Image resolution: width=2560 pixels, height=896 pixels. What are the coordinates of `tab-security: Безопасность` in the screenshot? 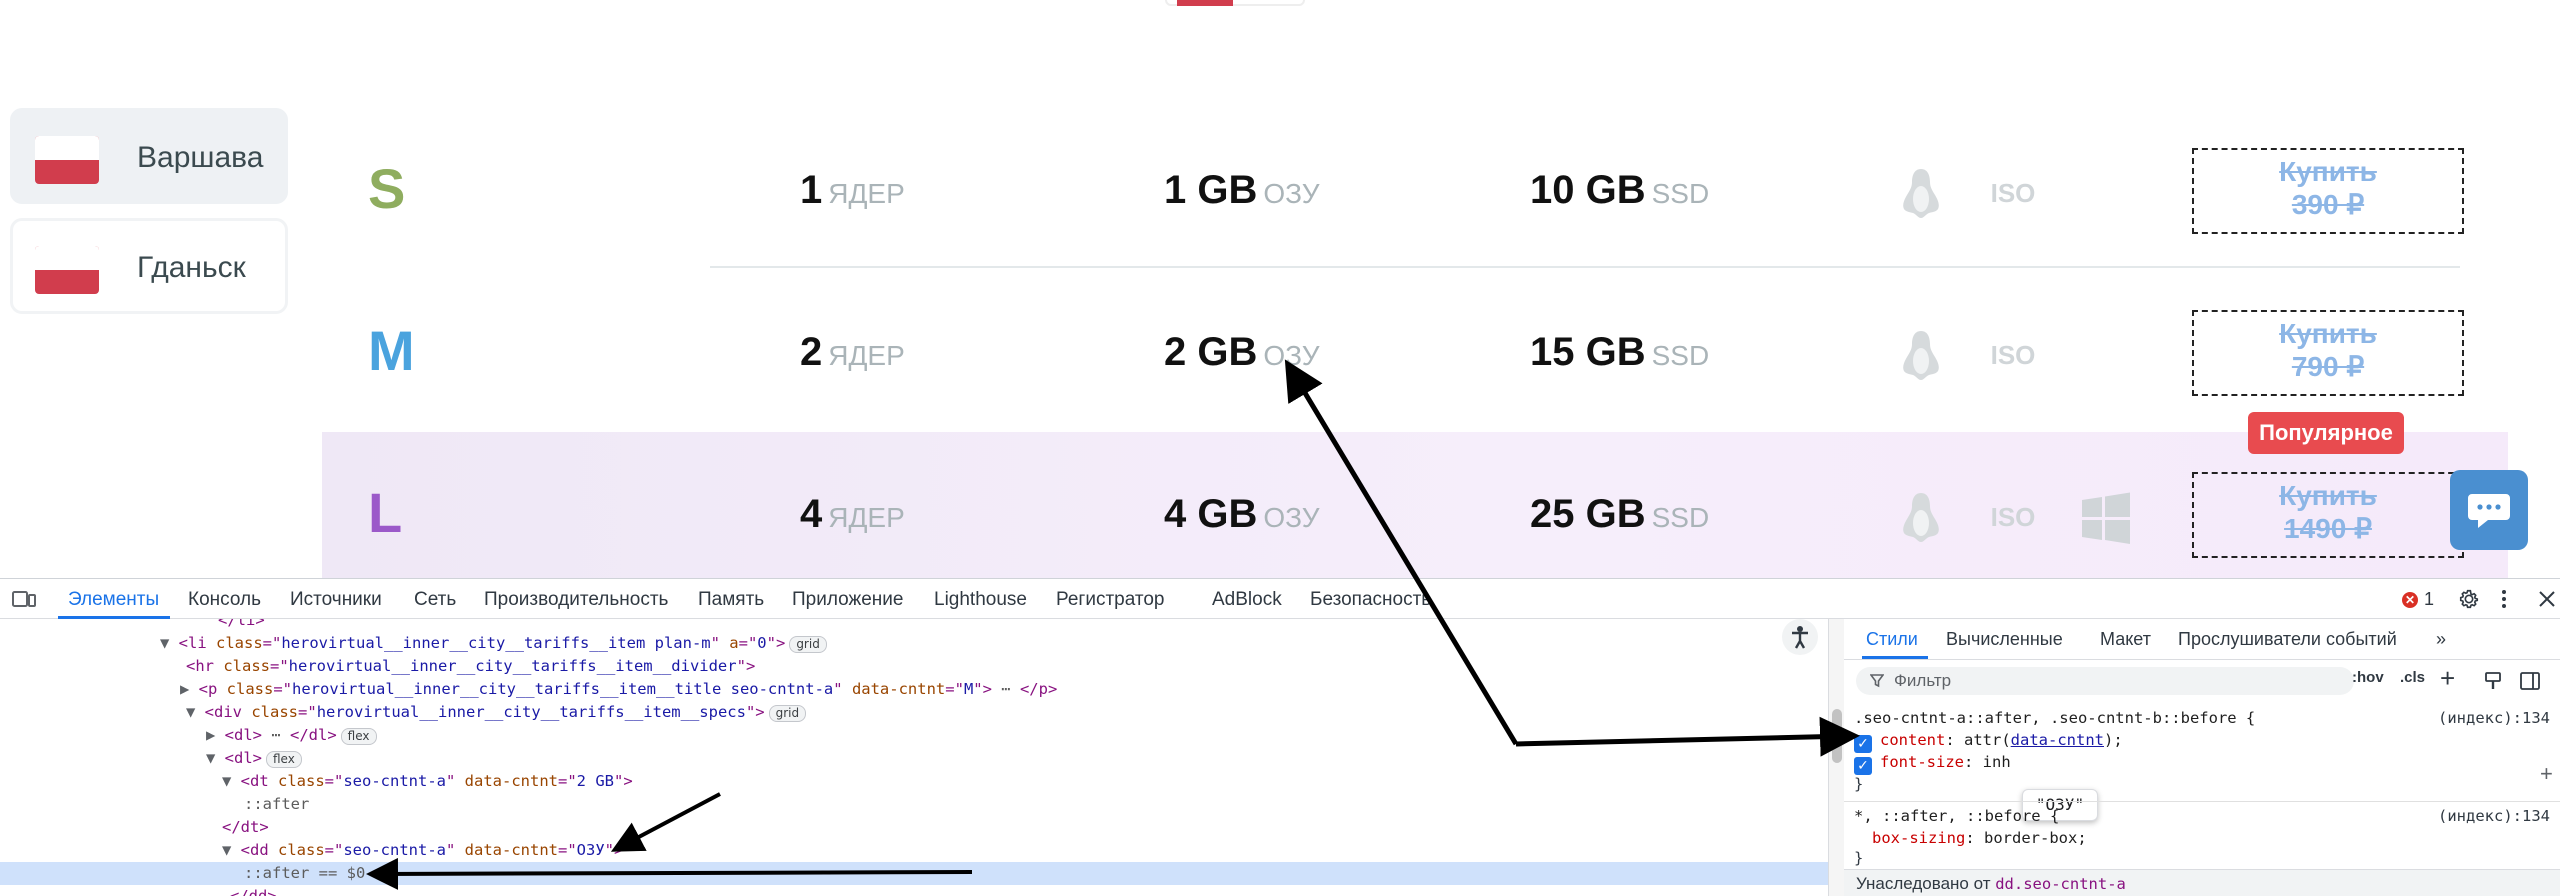 It's located at (1370, 600).